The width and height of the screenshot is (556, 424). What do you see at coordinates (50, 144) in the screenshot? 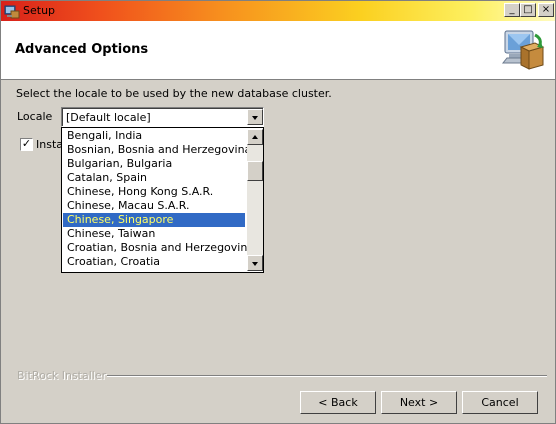
I see `install-checkbox-label: Insta` at bounding box center [50, 144].